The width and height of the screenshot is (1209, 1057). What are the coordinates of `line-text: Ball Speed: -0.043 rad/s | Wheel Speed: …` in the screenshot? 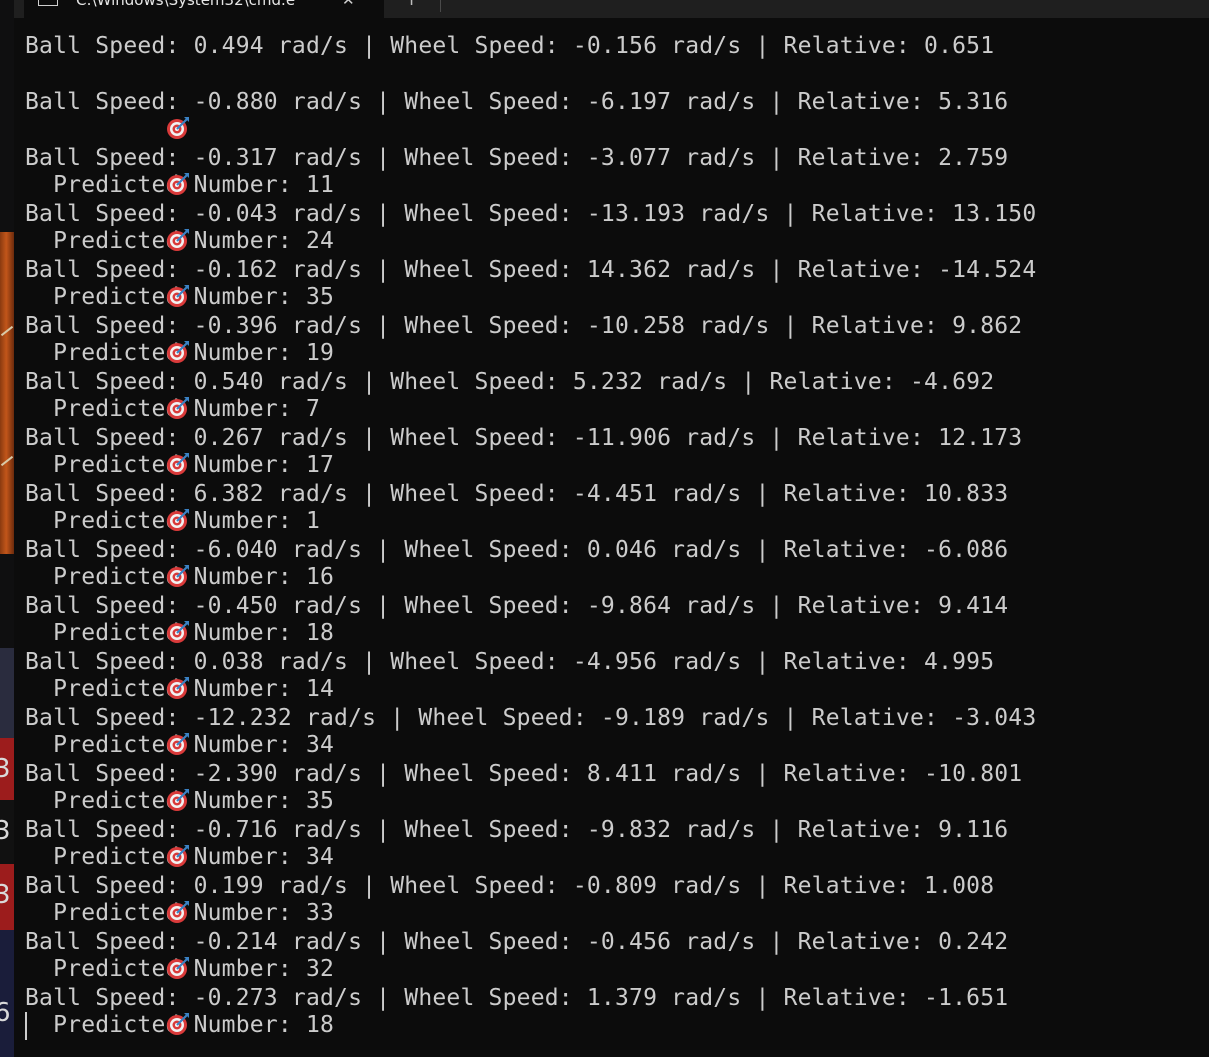 It's located at (531, 214).